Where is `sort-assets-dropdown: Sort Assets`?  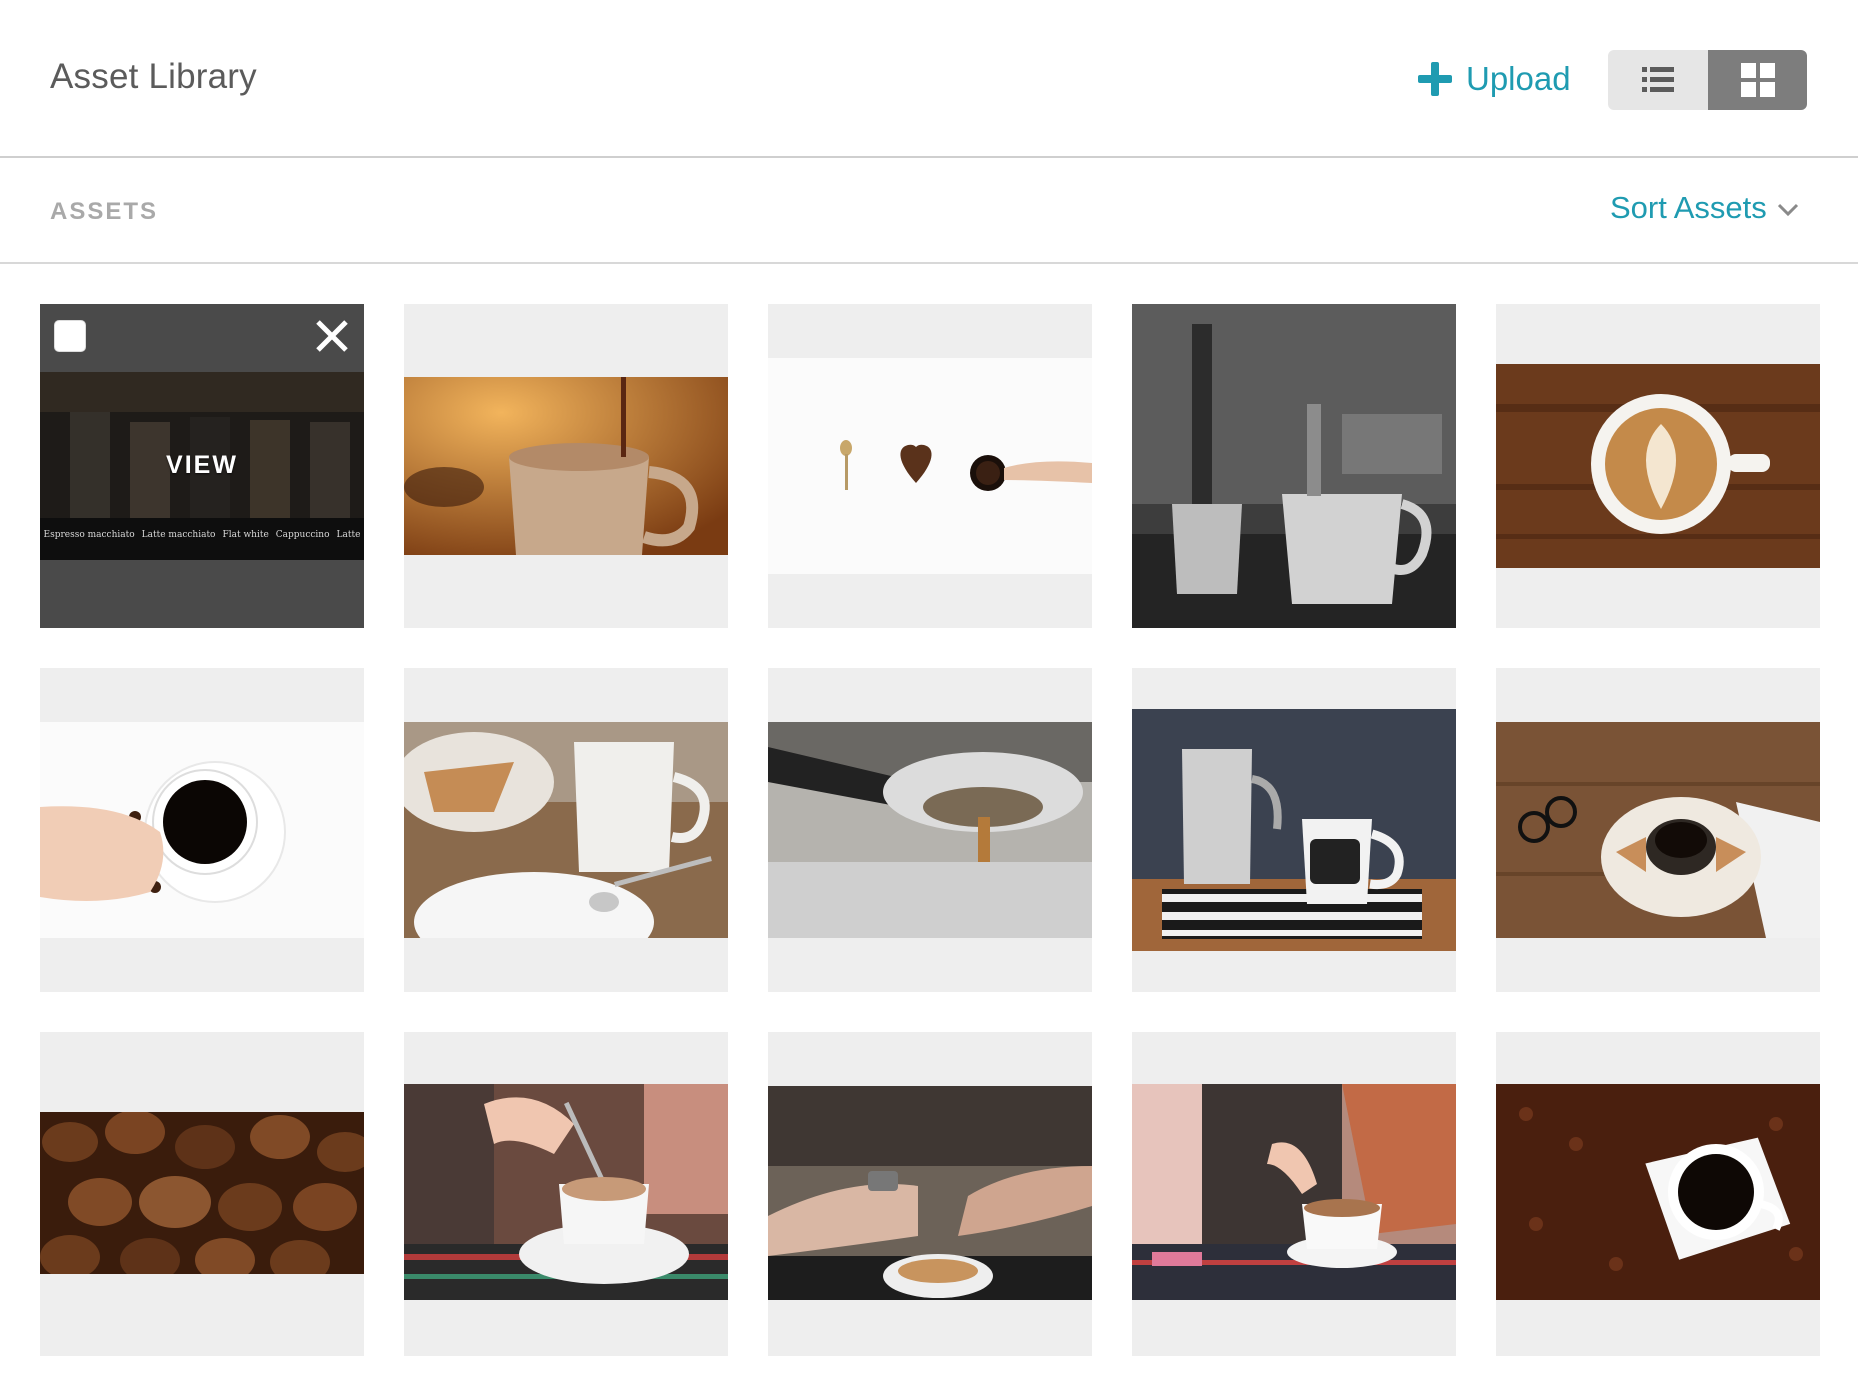
sort-assets-dropdown: Sort Assets is located at coordinates (1704, 208).